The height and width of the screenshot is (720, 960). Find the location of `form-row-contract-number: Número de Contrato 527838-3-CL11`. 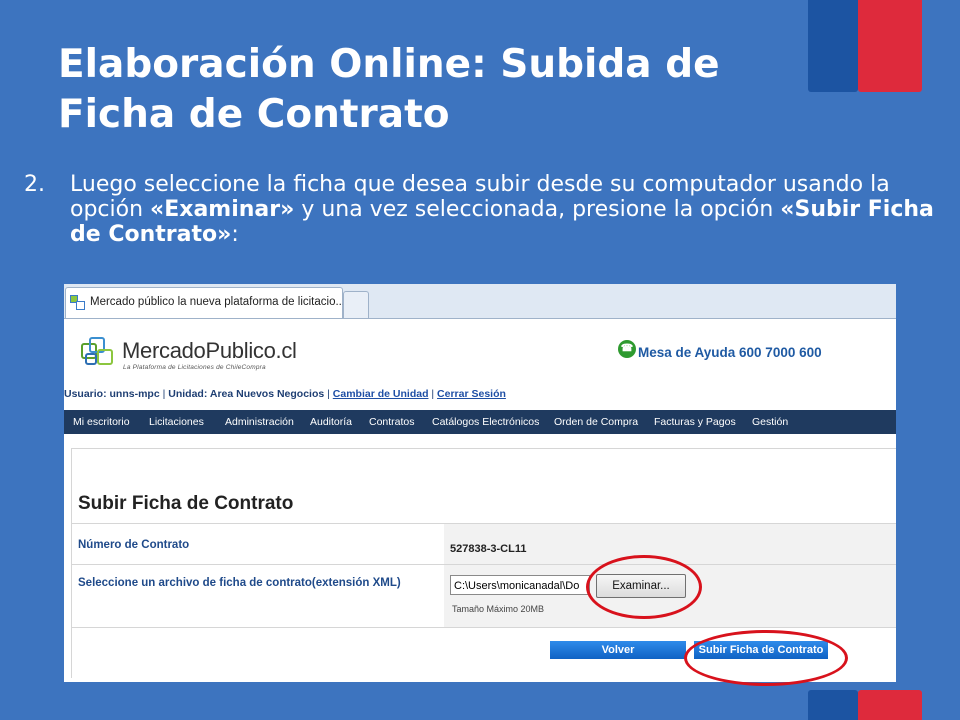

form-row-contract-number: Número de Contrato 527838-3-CL11 is located at coordinates (484, 543).